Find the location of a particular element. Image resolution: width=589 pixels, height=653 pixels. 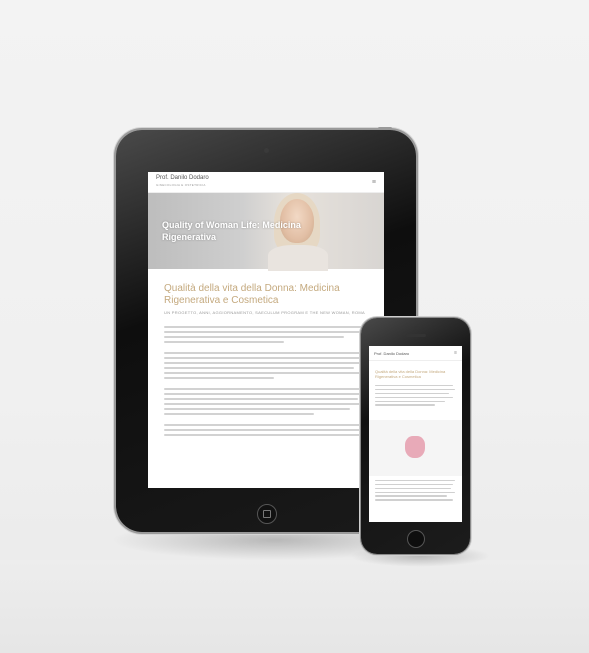

article-body is located at coordinates (266, 381).